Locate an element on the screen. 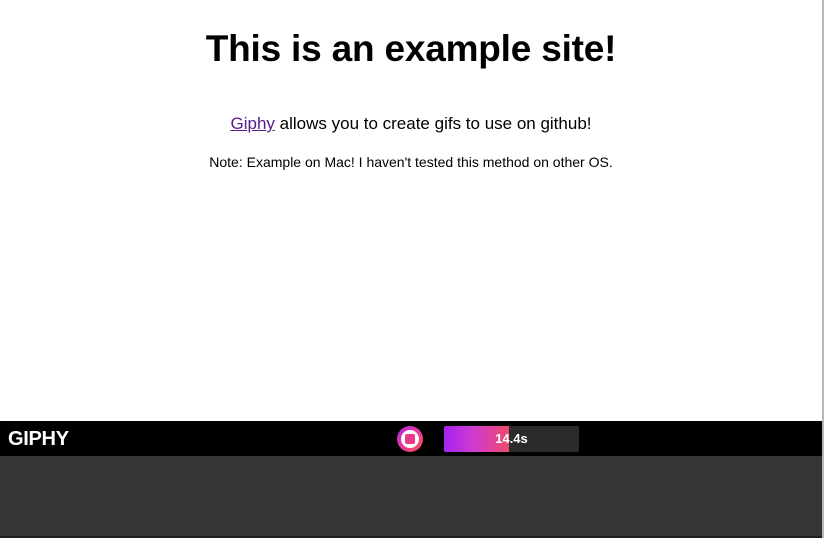  page-title: This is an example site! is located at coordinates (411, 48).